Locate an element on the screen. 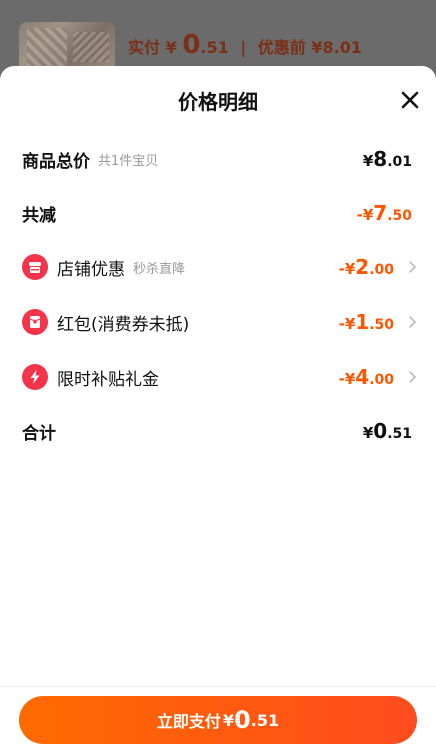 The width and height of the screenshot is (436, 749). before-amount: ¥8.01 is located at coordinates (336, 47).